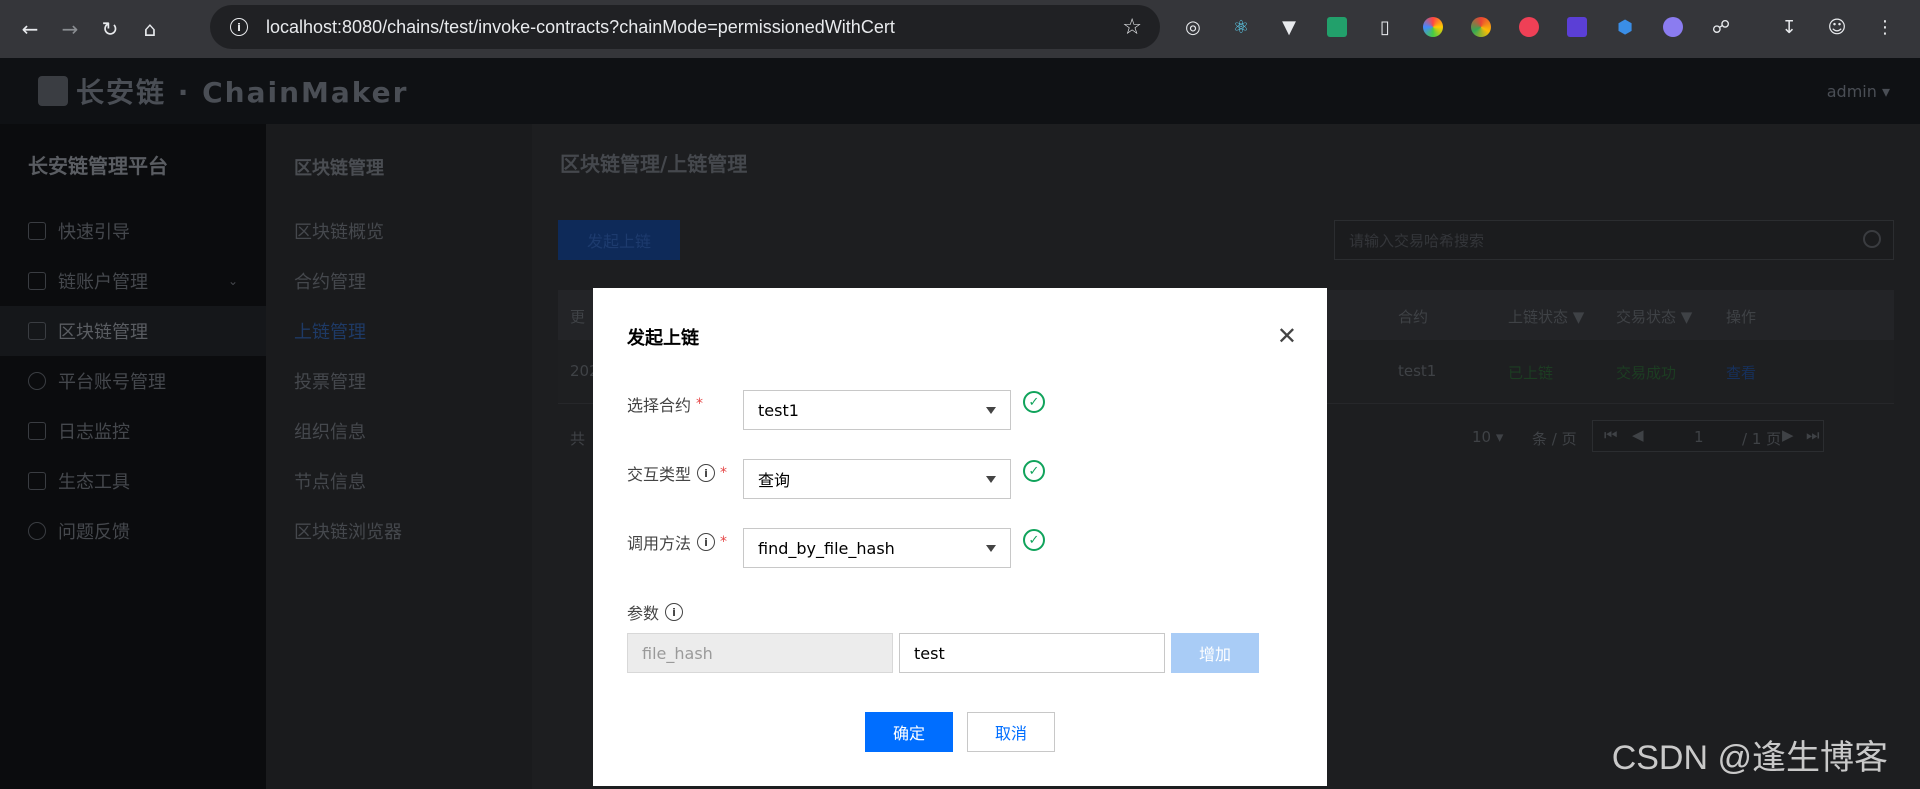  Describe the element at coordinates (1481, 27) in the screenshot. I see `extension-chrome-icon` at that location.